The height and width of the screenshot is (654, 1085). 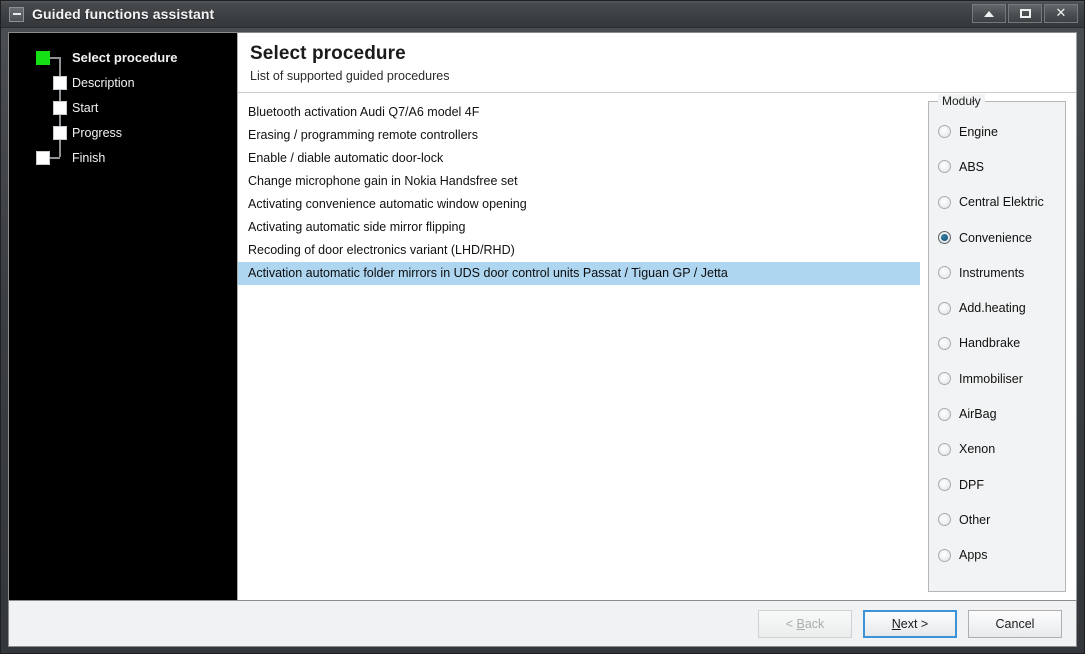 What do you see at coordinates (542, 624) in the screenshot?
I see `dialog-footer: < Back Next > Cancel` at bounding box center [542, 624].